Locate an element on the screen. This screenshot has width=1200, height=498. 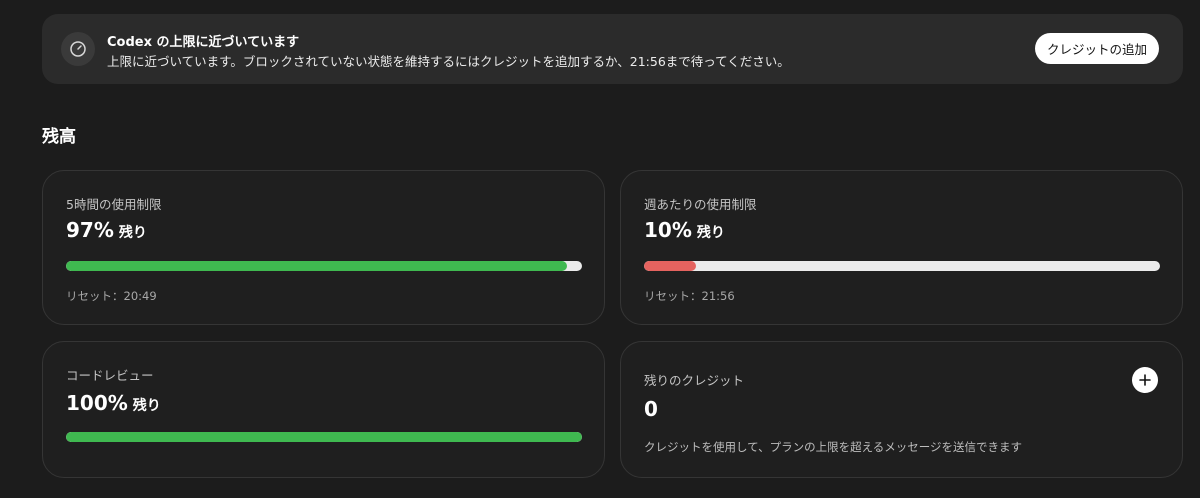
code-review-card: コードレビュー 100% 残り is located at coordinates (323, 409).